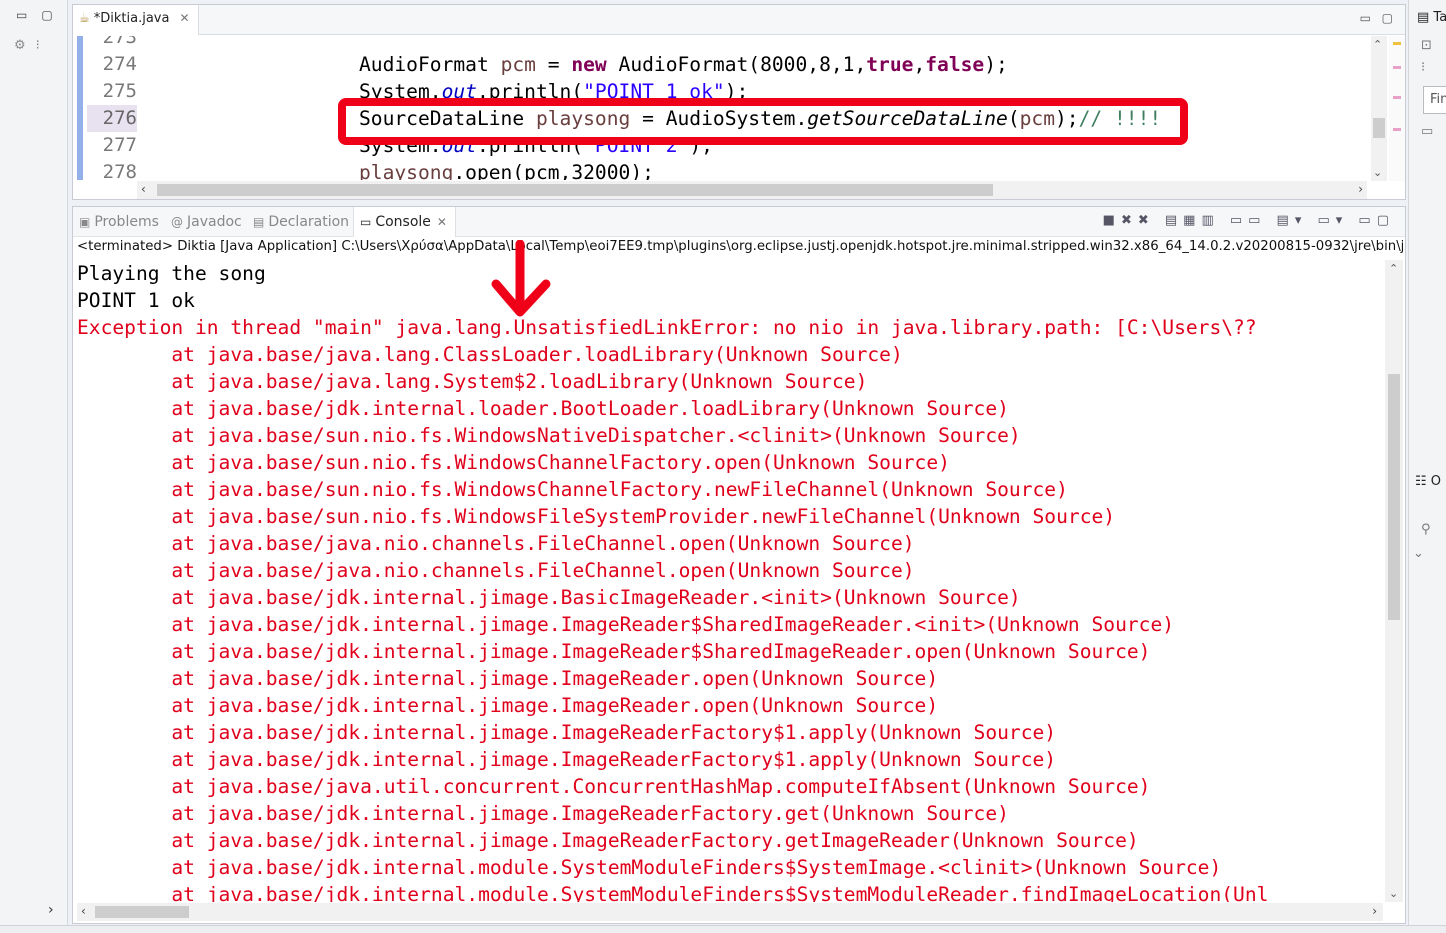  Describe the element at coordinates (177, 222) in the screenshot. I see `javadoc-icon: @` at that location.